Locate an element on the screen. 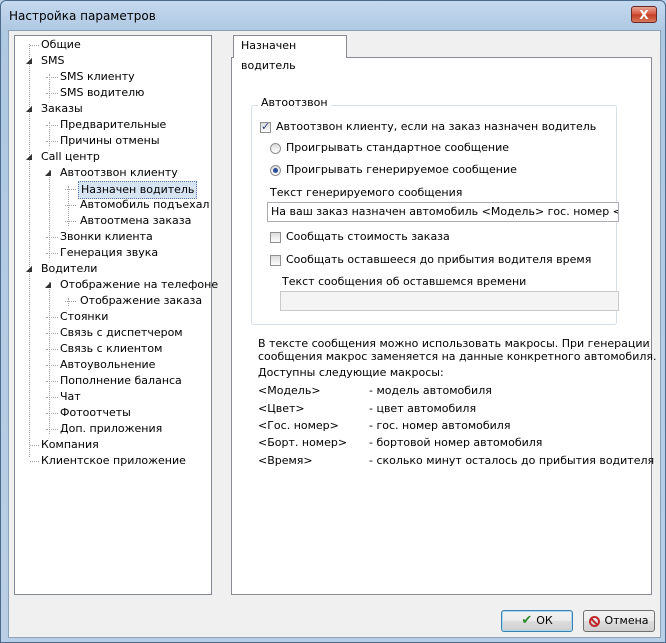  radio-generated-label: Проигрывать генерируемое сообщение is located at coordinates (401, 169).